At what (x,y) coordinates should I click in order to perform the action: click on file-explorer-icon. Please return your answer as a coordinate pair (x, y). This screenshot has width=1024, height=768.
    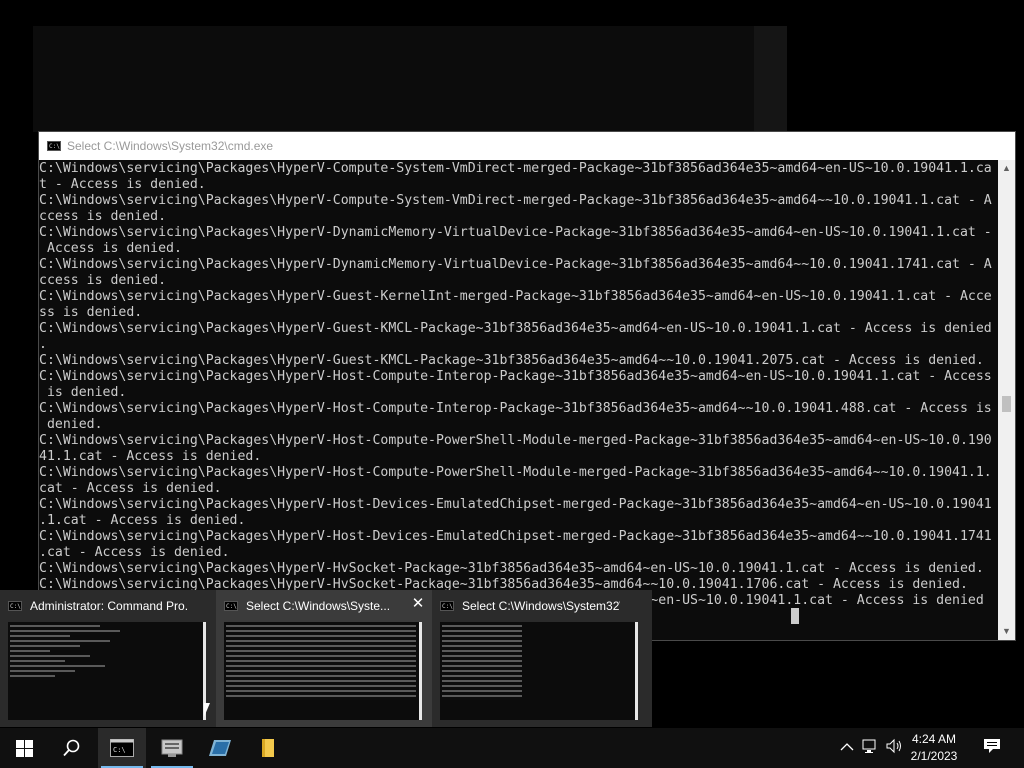
    Looking at the image, I should click on (268, 748).